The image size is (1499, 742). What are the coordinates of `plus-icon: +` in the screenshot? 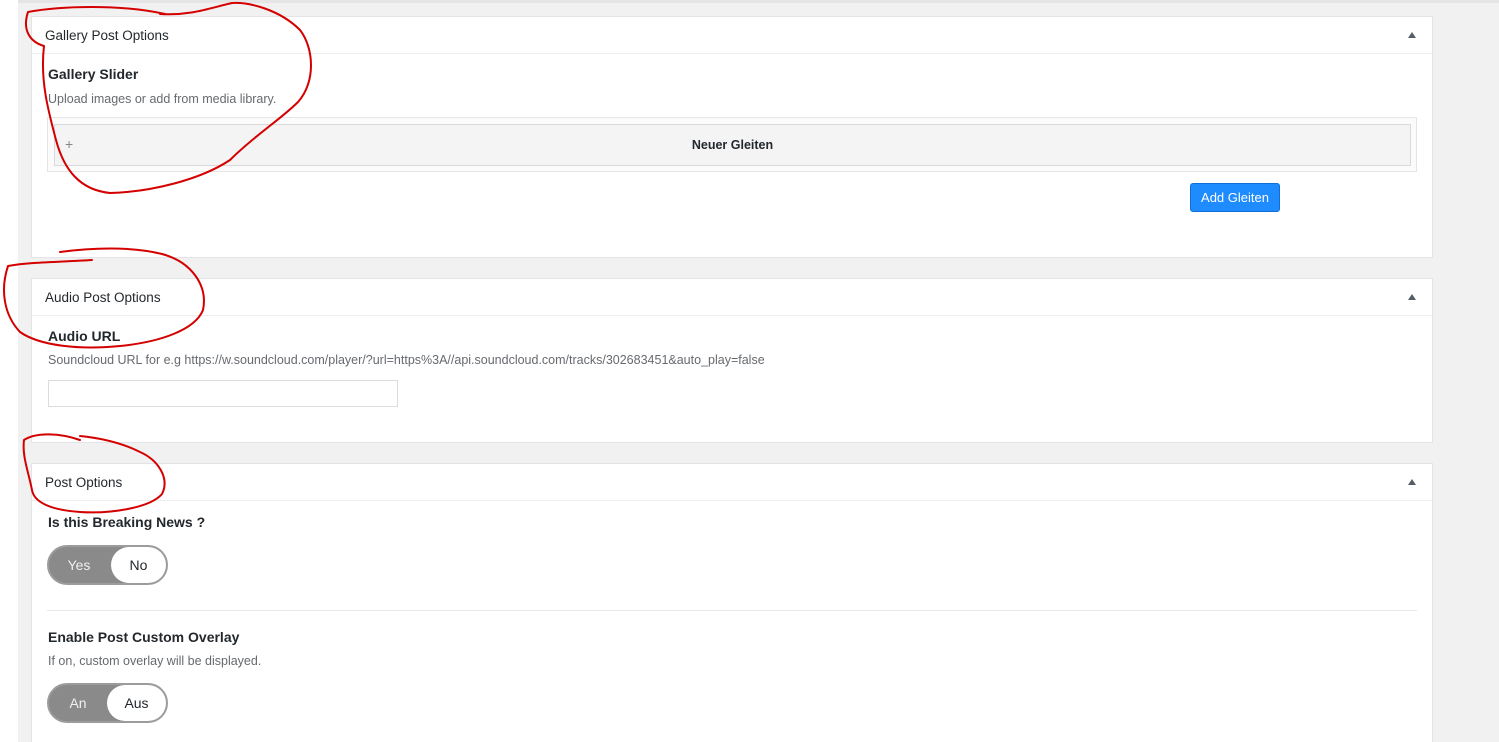 It's located at (69, 144).